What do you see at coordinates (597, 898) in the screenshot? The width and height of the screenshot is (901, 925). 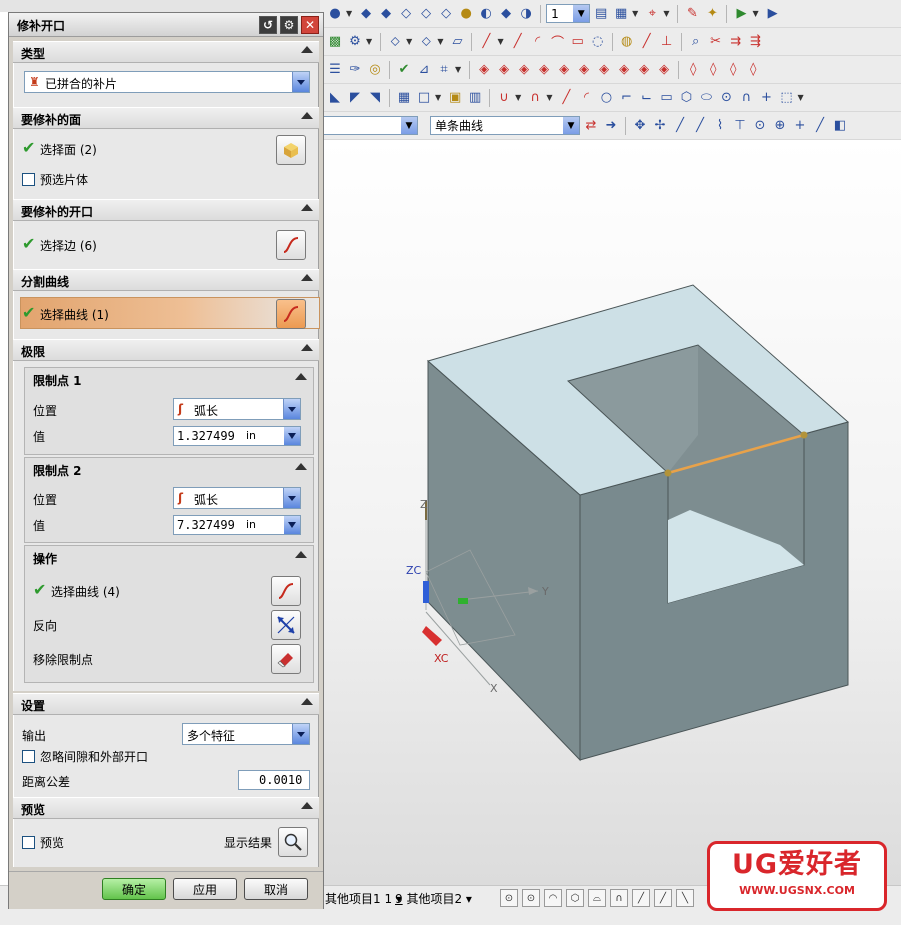 I see `snap-arc-text-icon: ⌓` at bounding box center [597, 898].